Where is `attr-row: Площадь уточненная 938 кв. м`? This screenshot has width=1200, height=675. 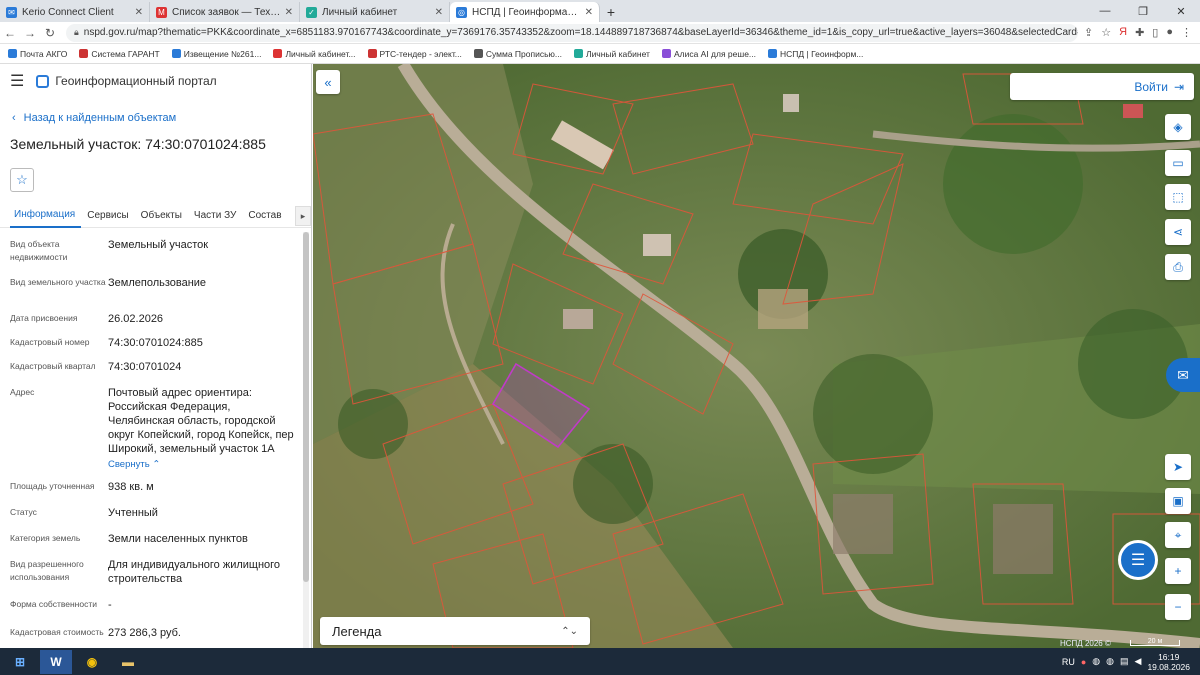
attr-row: Площадь уточненная 938 кв. м is located at coordinates (82, 487).